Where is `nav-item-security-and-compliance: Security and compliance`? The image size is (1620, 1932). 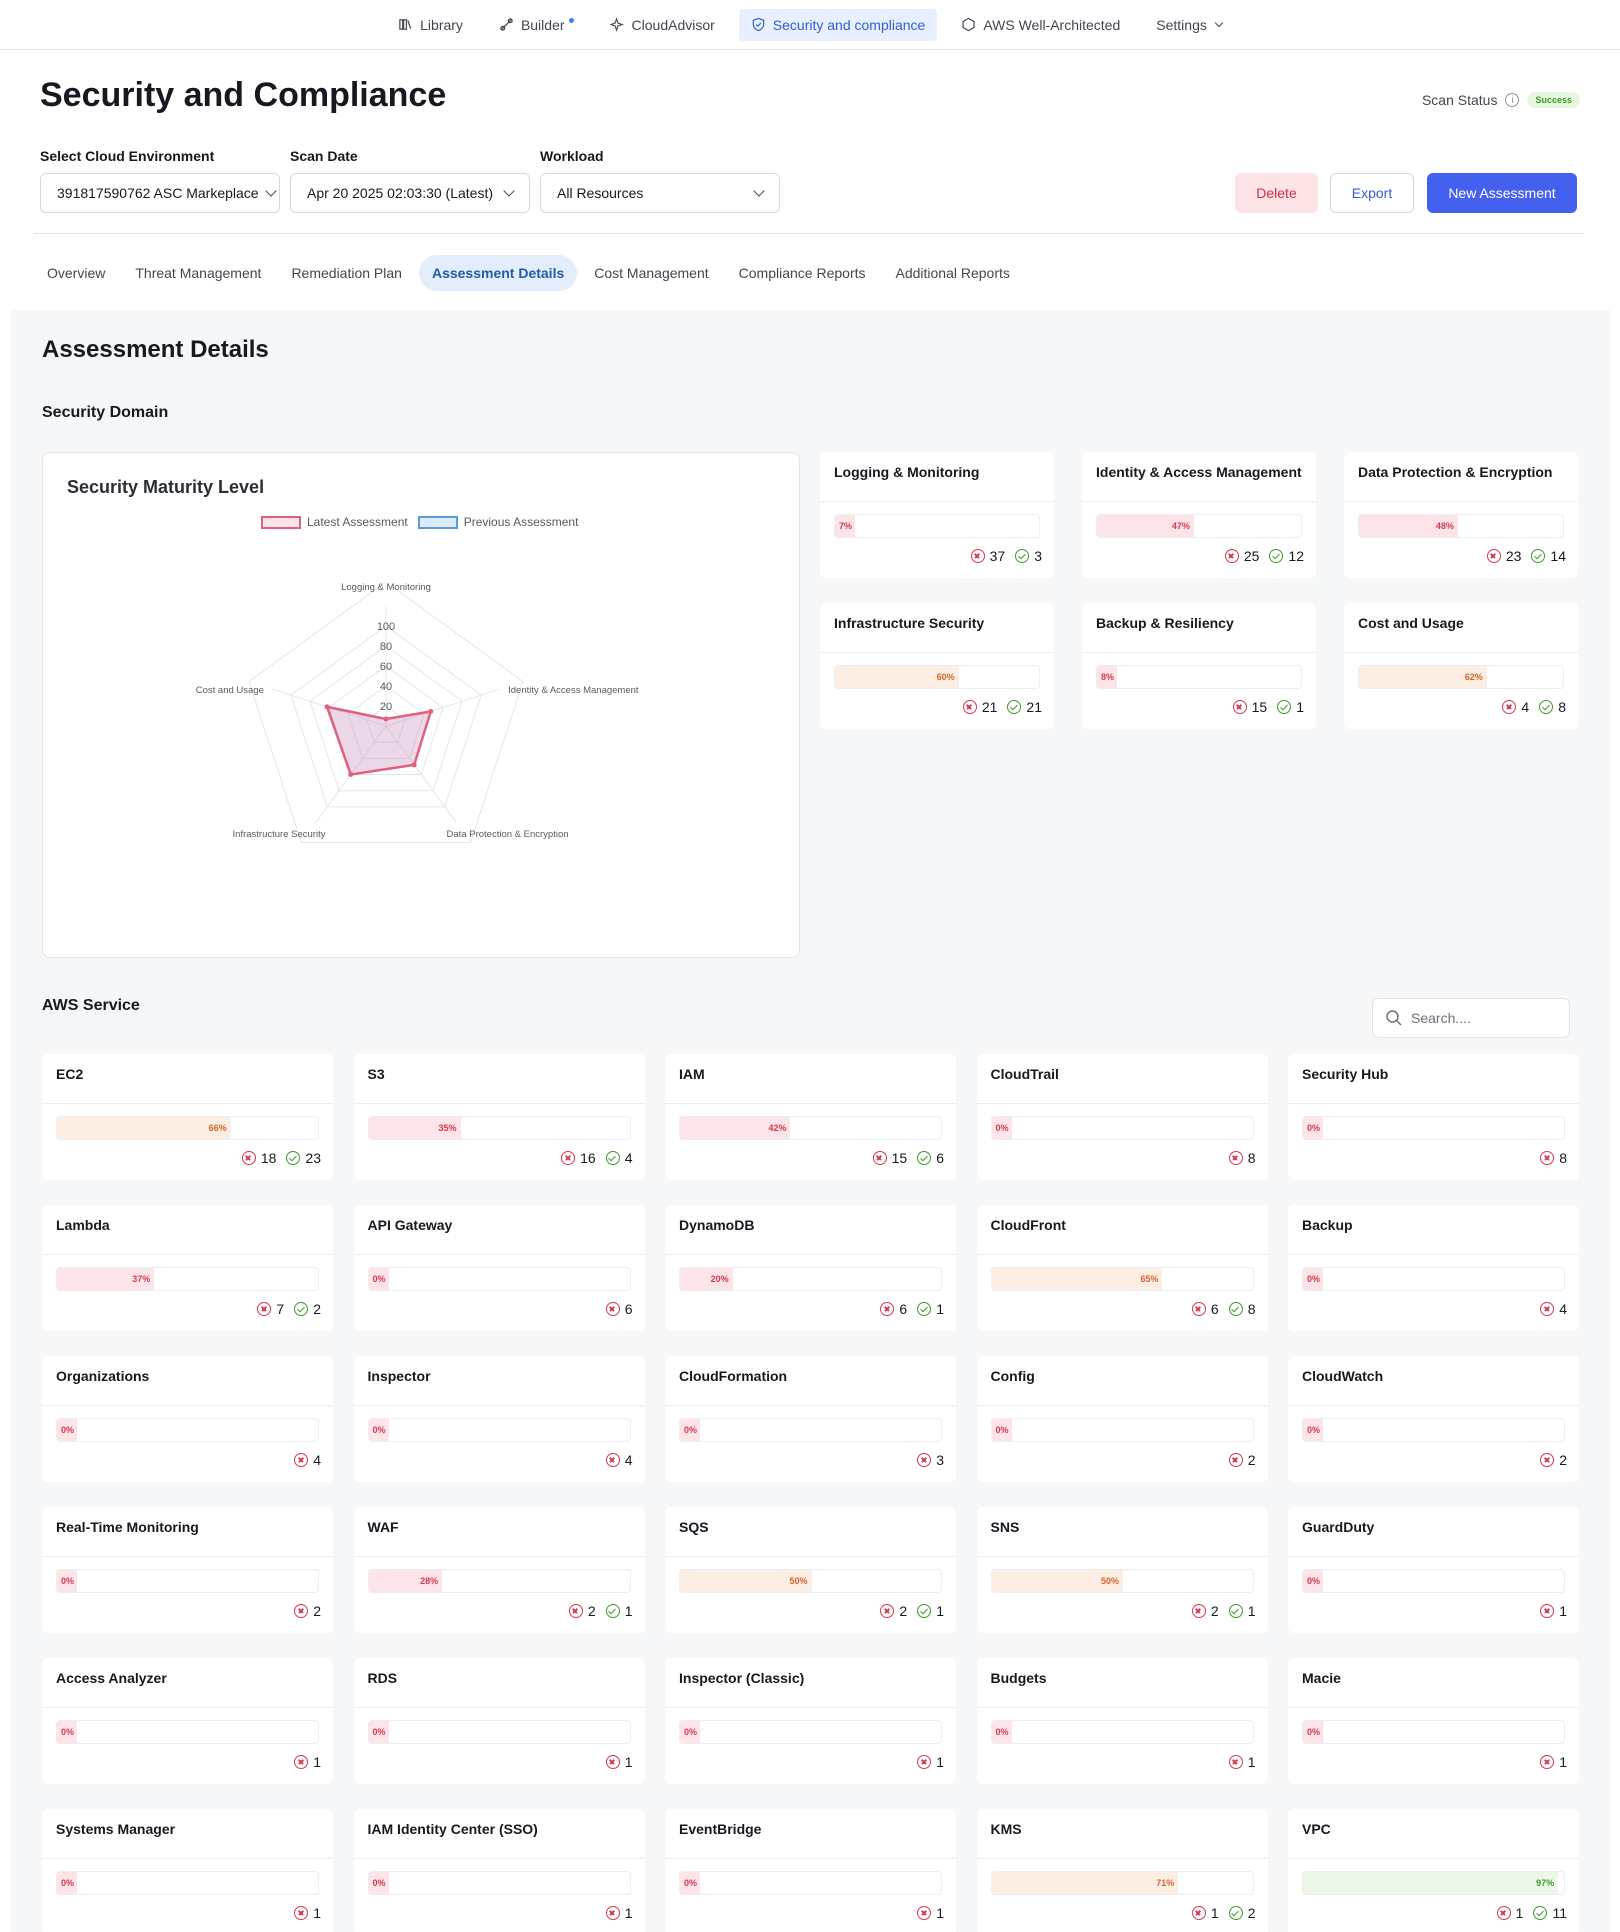 nav-item-security-and-compliance: Security and compliance is located at coordinates (838, 24).